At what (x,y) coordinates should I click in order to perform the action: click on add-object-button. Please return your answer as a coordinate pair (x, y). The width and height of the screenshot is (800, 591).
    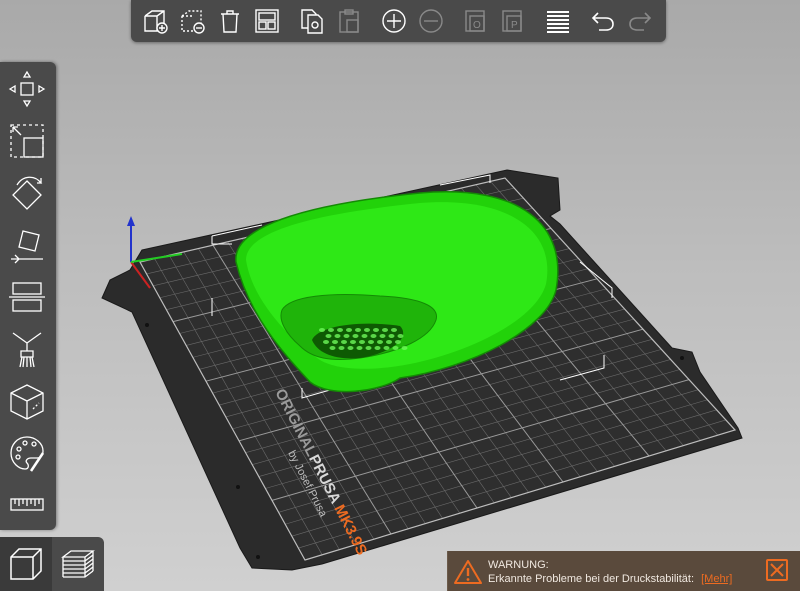
    Looking at the image, I should click on (155, 21).